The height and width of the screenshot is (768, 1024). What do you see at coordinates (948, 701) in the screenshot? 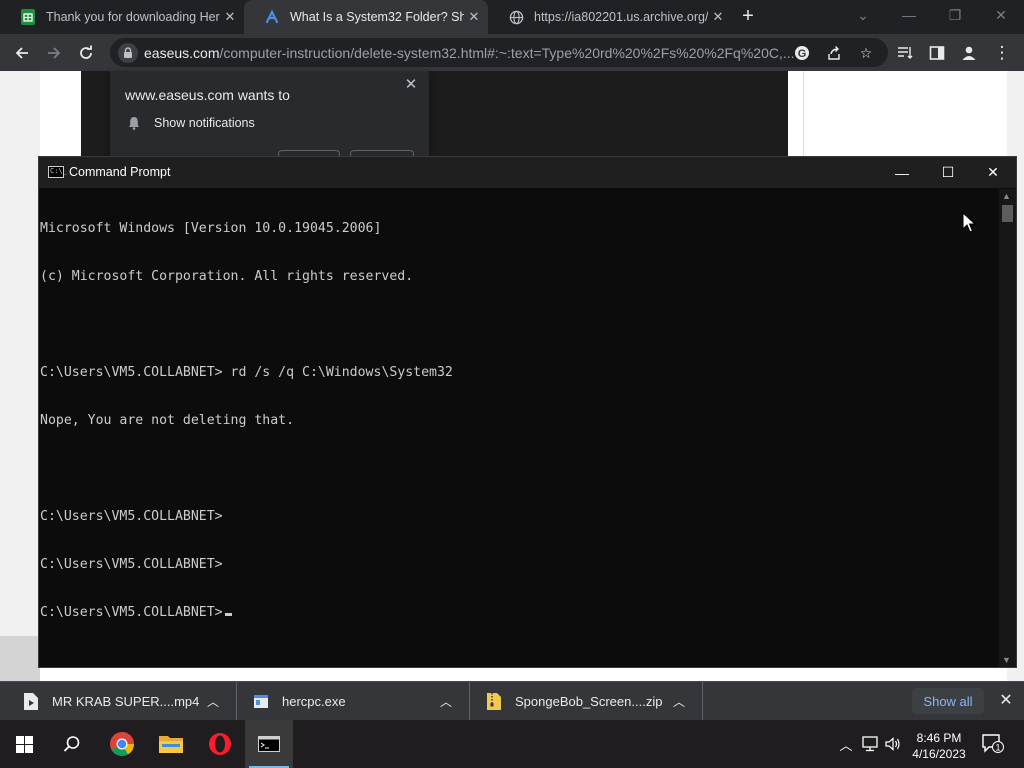
I see `show-all-downloads-button: Show all` at bounding box center [948, 701].